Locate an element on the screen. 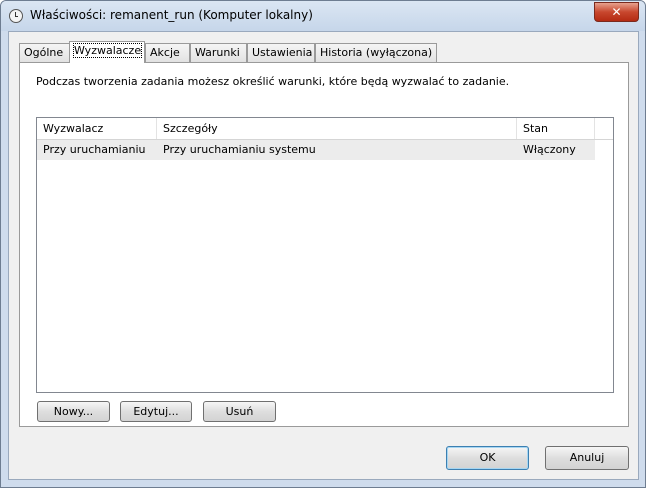 This screenshot has width=646, height=488. tab-label: Wyzwalacze is located at coordinates (107, 50).